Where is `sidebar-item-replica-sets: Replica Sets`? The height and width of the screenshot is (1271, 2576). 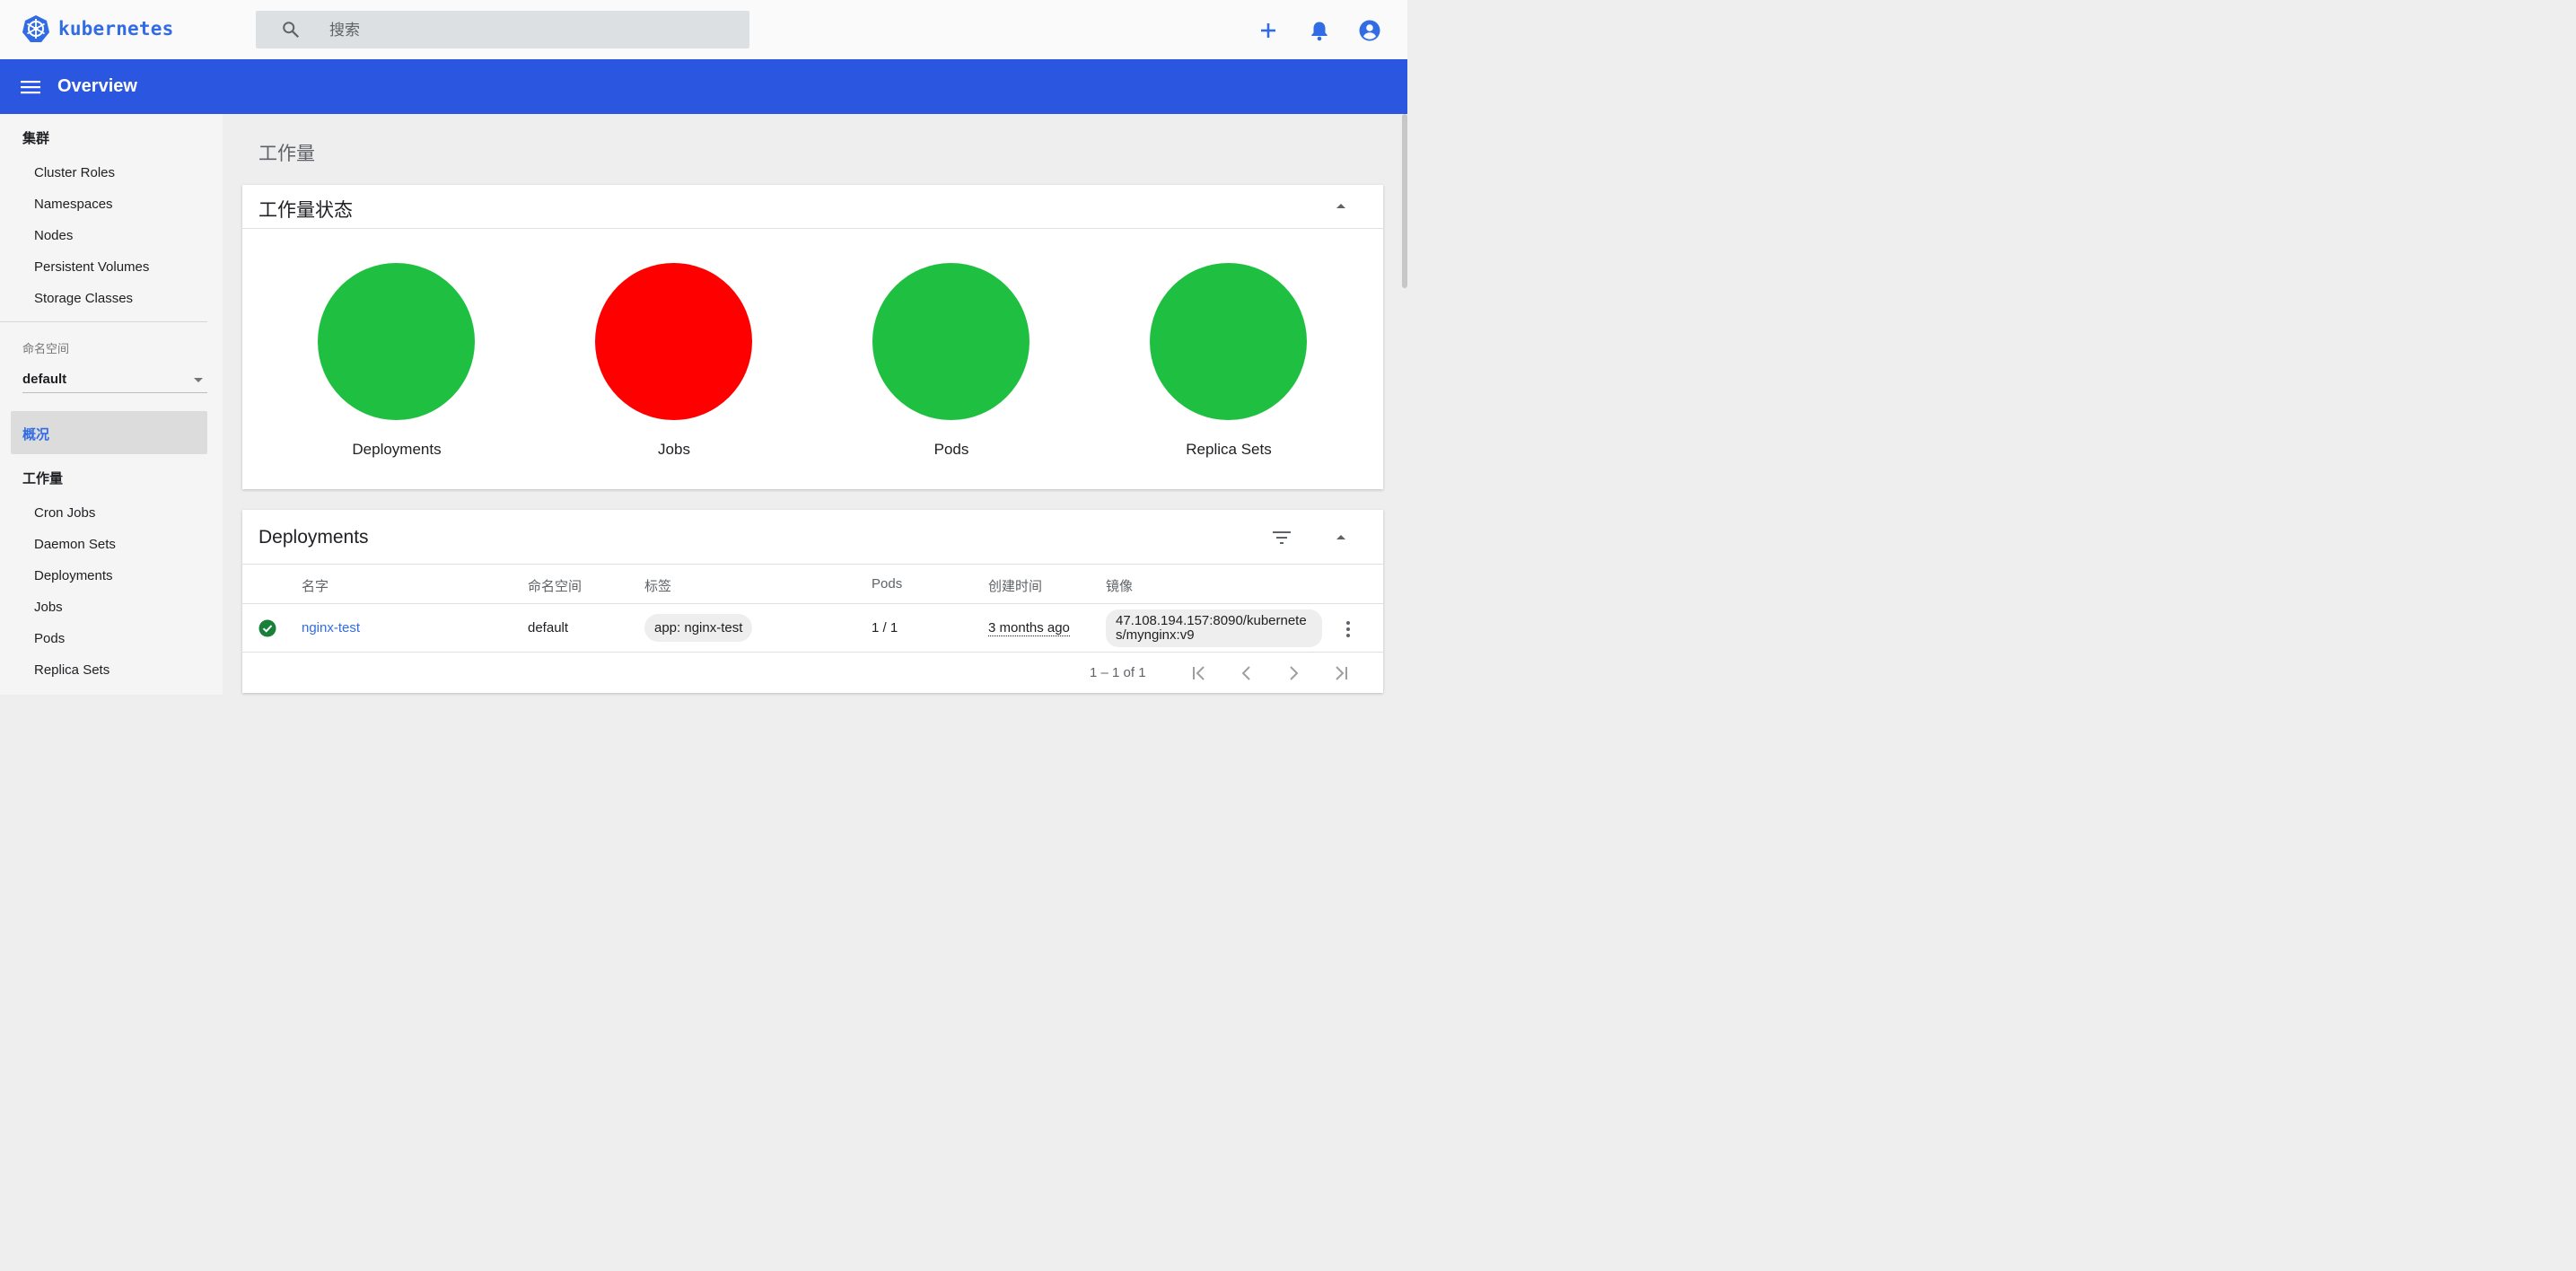 sidebar-item-replica-sets: Replica Sets is located at coordinates (72, 670).